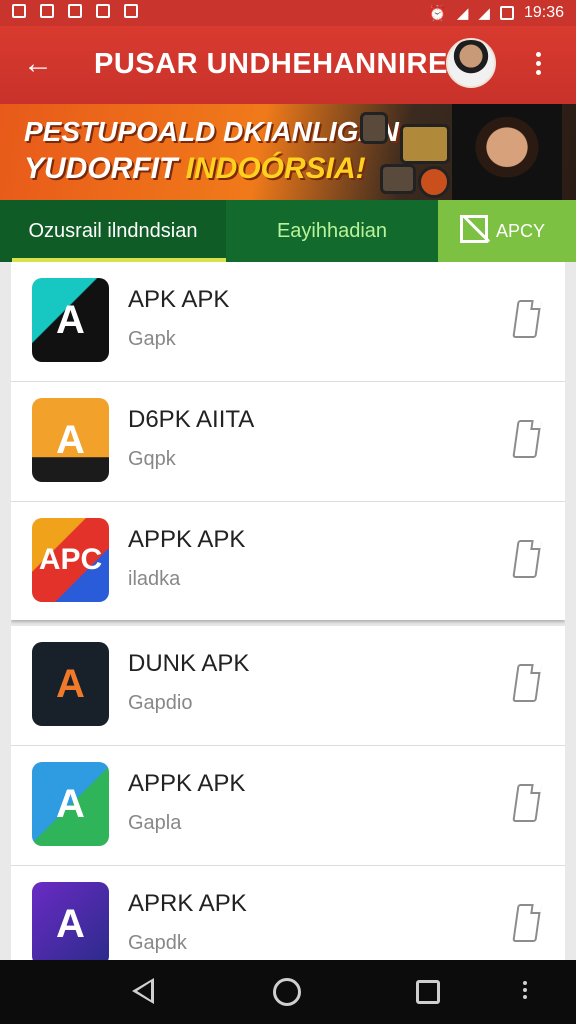 The width and height of the screenshot is (576, 1024). What do you see at coordinates (155, 823) in the screenshot?
I see `app-subtitle: Gapla` at bounding box center [155, 823].